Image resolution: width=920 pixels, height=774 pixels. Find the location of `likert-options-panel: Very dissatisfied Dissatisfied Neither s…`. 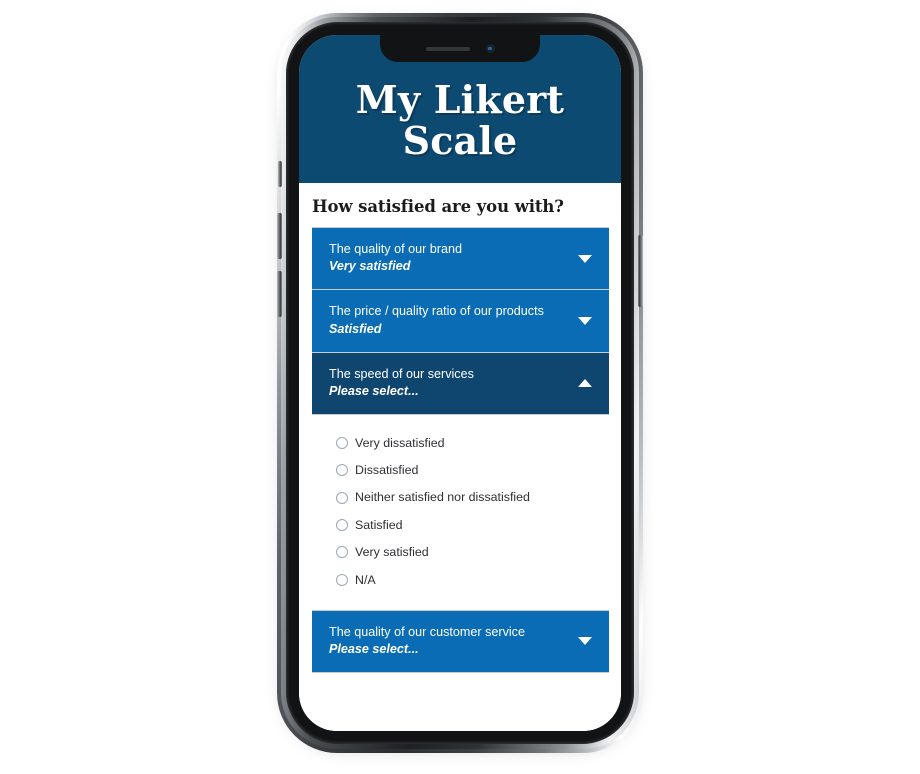

likert-options-panel: Very dissatisfied Dissatisfied Neither s… is located at coordinates (460, 513).